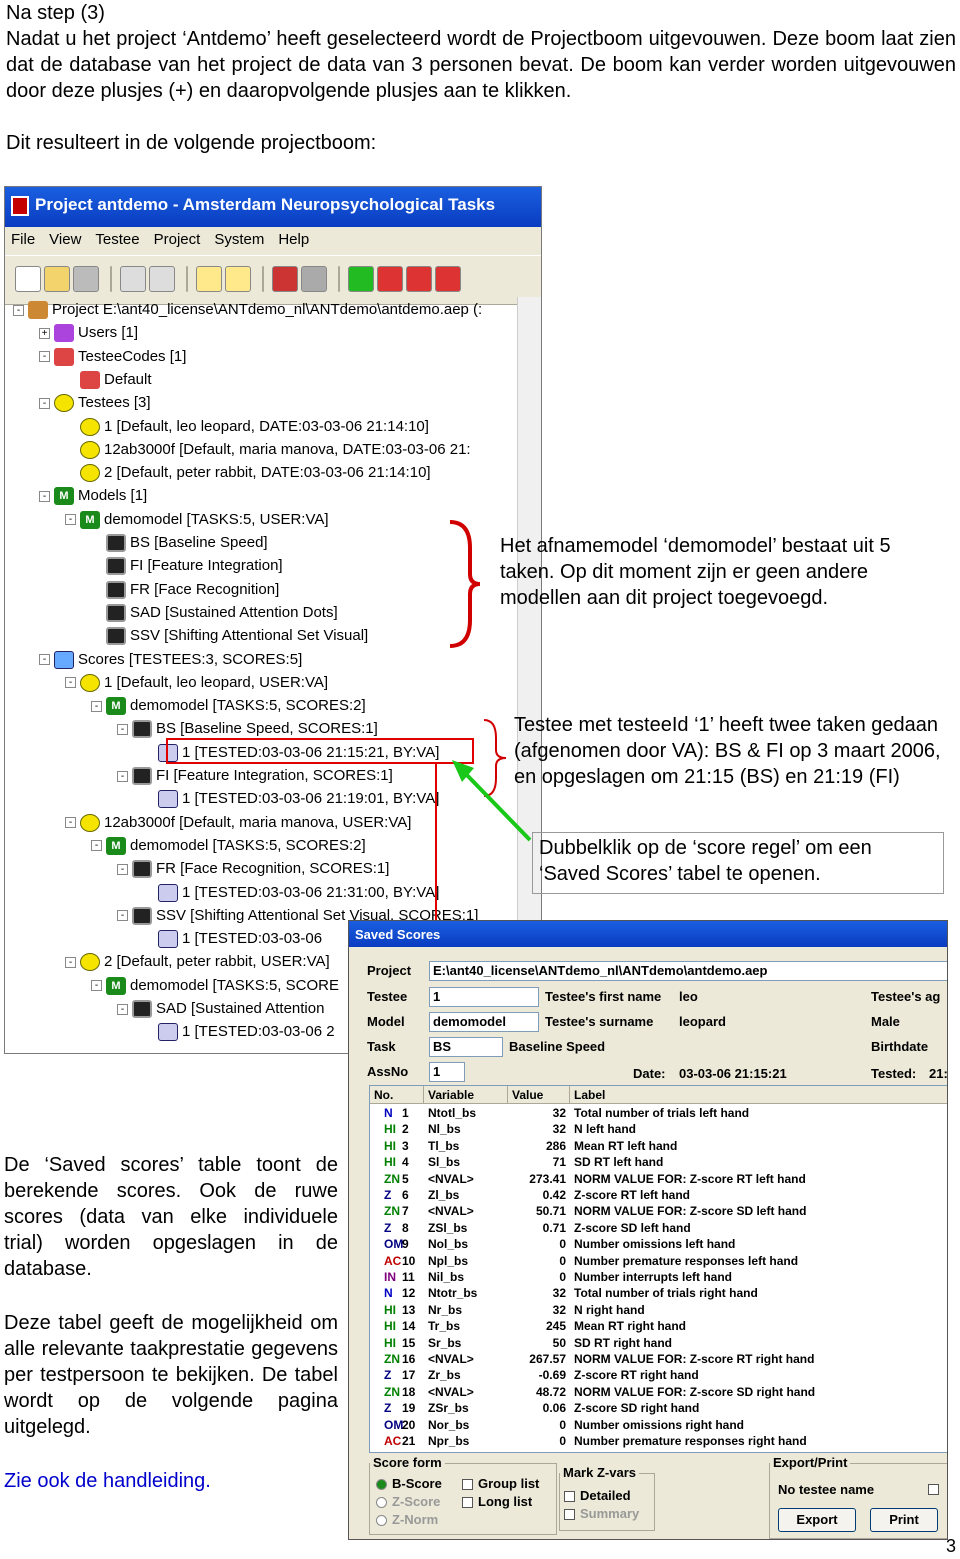 Image resolution: width=960 pixels, height=1559 pixels. What do you see at coordinates (444, 1145) in the screenshot?
I see `row-variable: Tl_bs` at bounding box center [444, 1145].